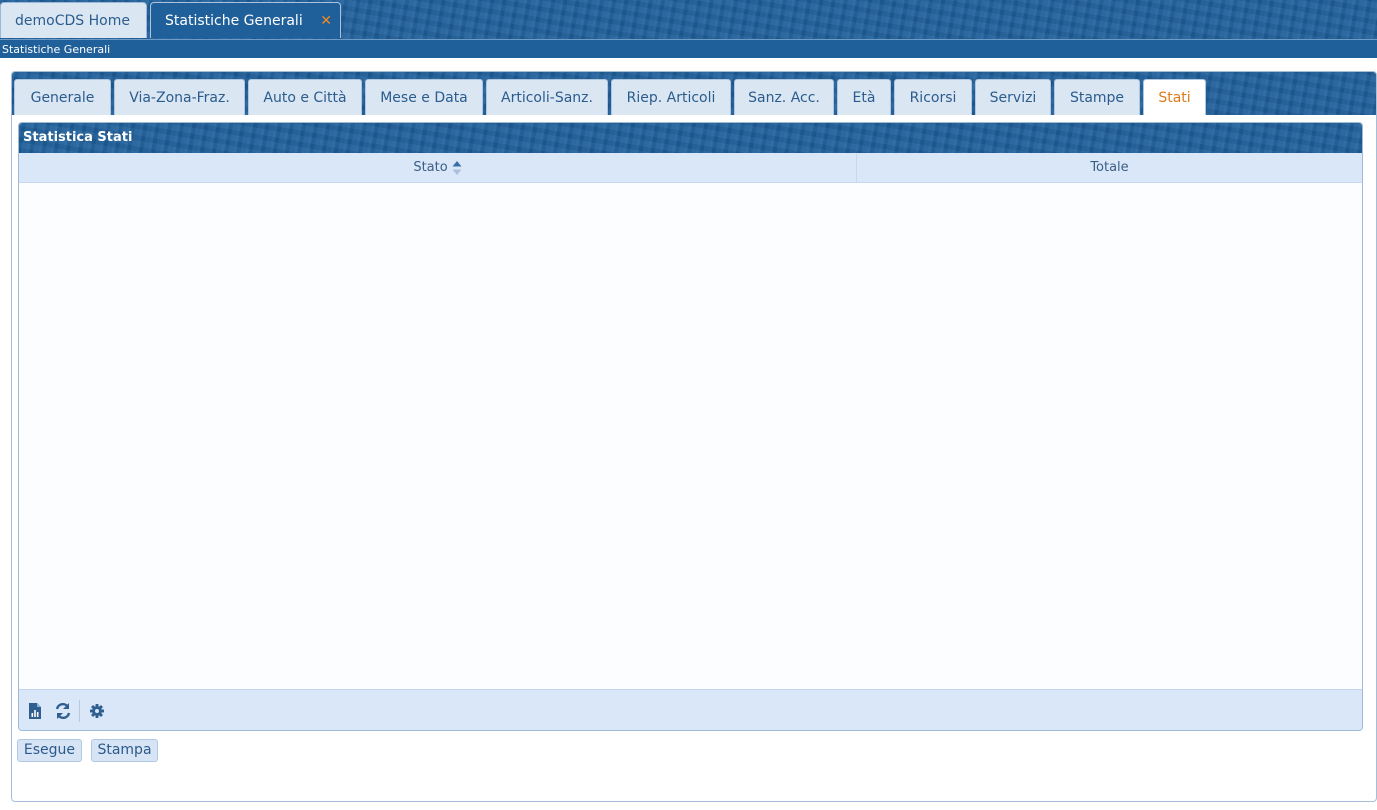  Describe the element at coordinates (671, 97) in the screenshot. I see `tab-riep-articoli: Riep. Articoli` at that location.